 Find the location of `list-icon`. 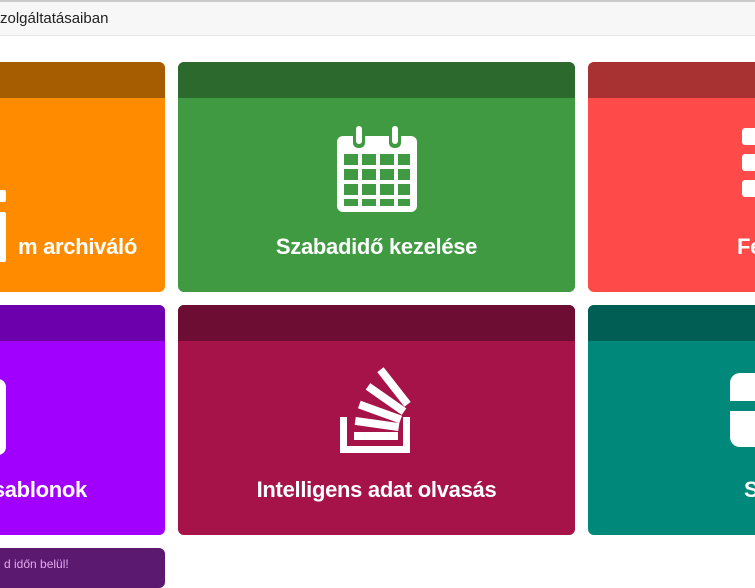

list-icon is located at coordinates (748, 163).